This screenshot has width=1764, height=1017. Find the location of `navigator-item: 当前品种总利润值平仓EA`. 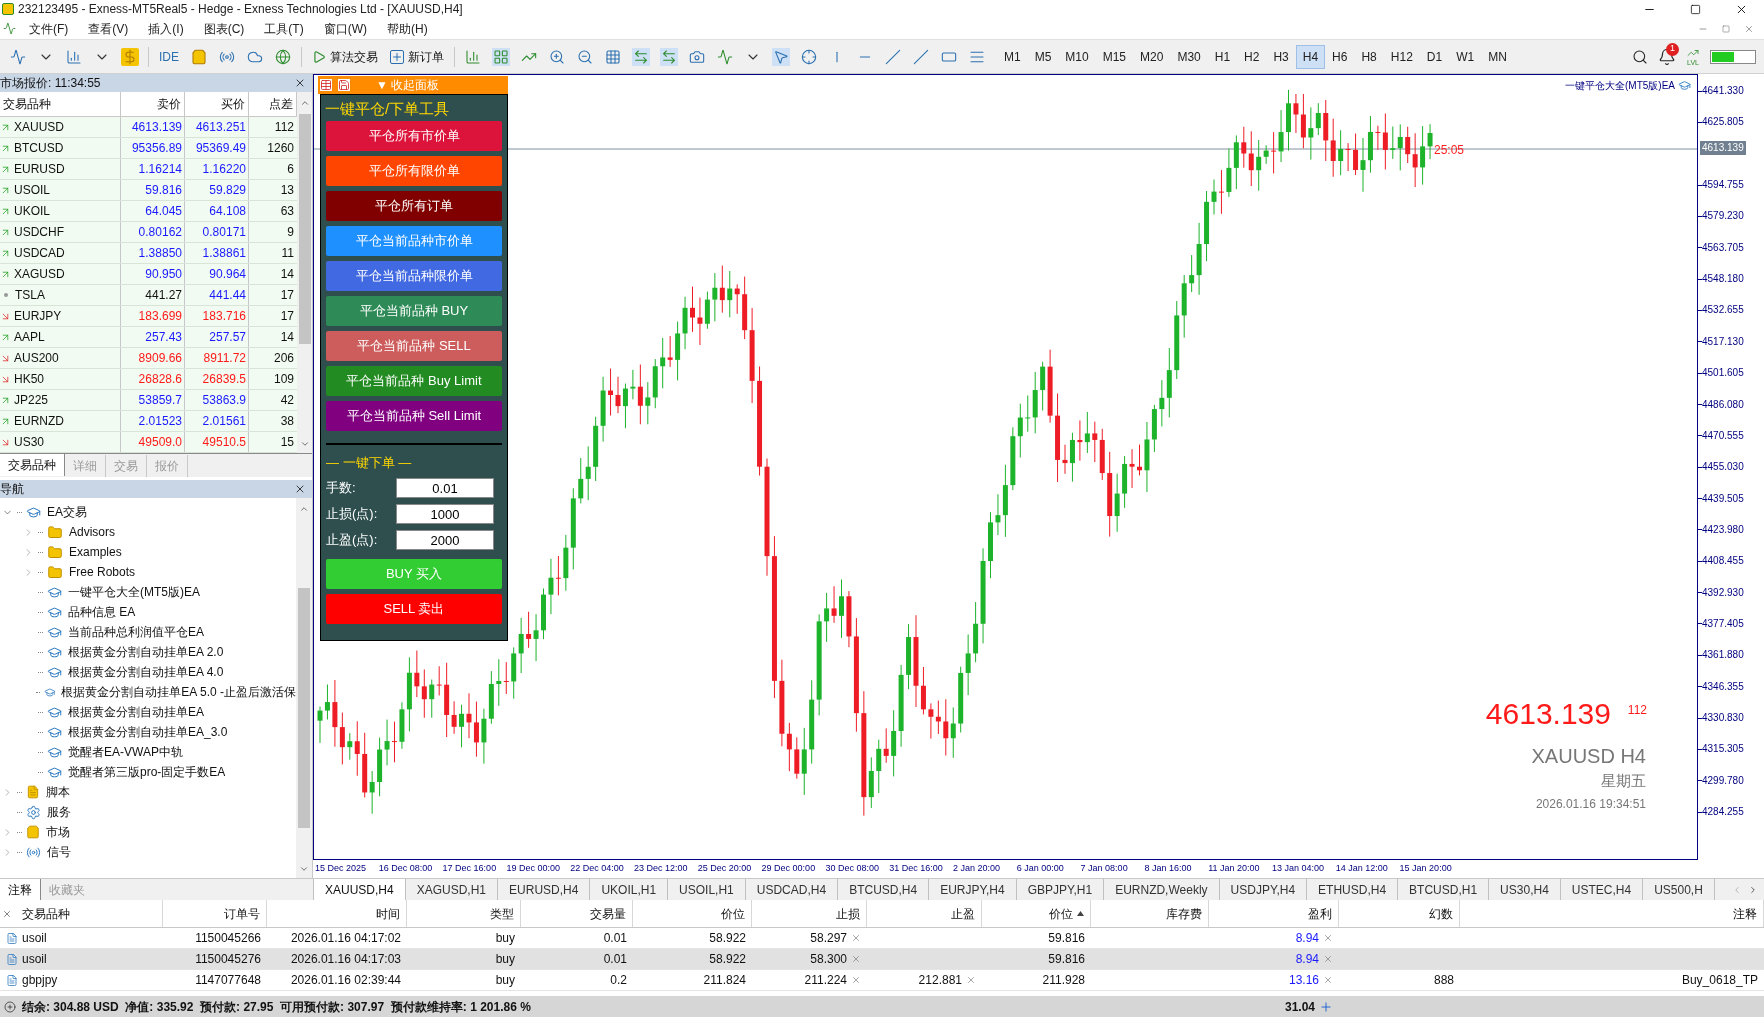

navigator-item: 当前品种总利润值平仓EA is located at coordinates (136, 632).